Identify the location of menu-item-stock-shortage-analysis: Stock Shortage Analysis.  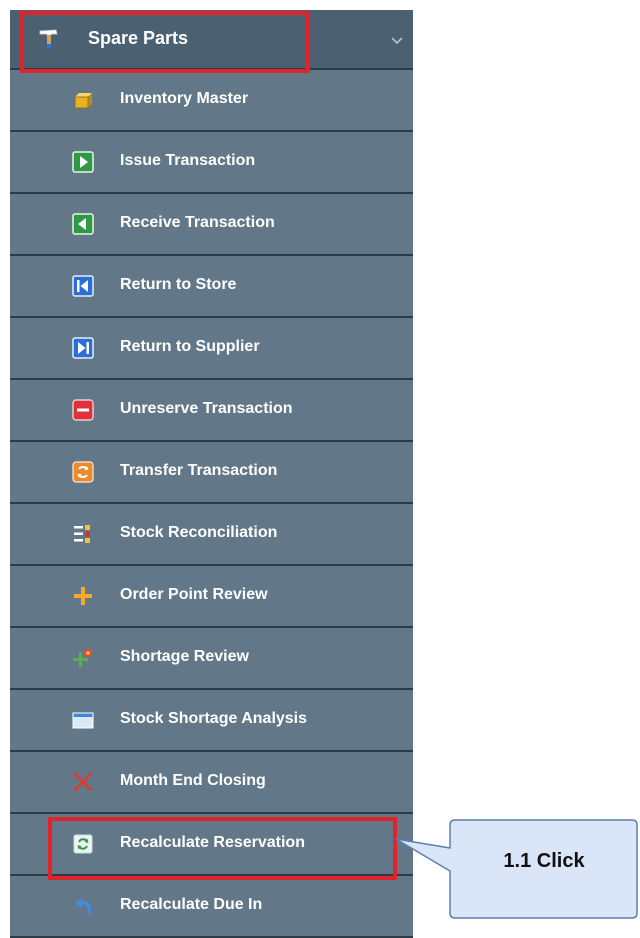
(211, 721).